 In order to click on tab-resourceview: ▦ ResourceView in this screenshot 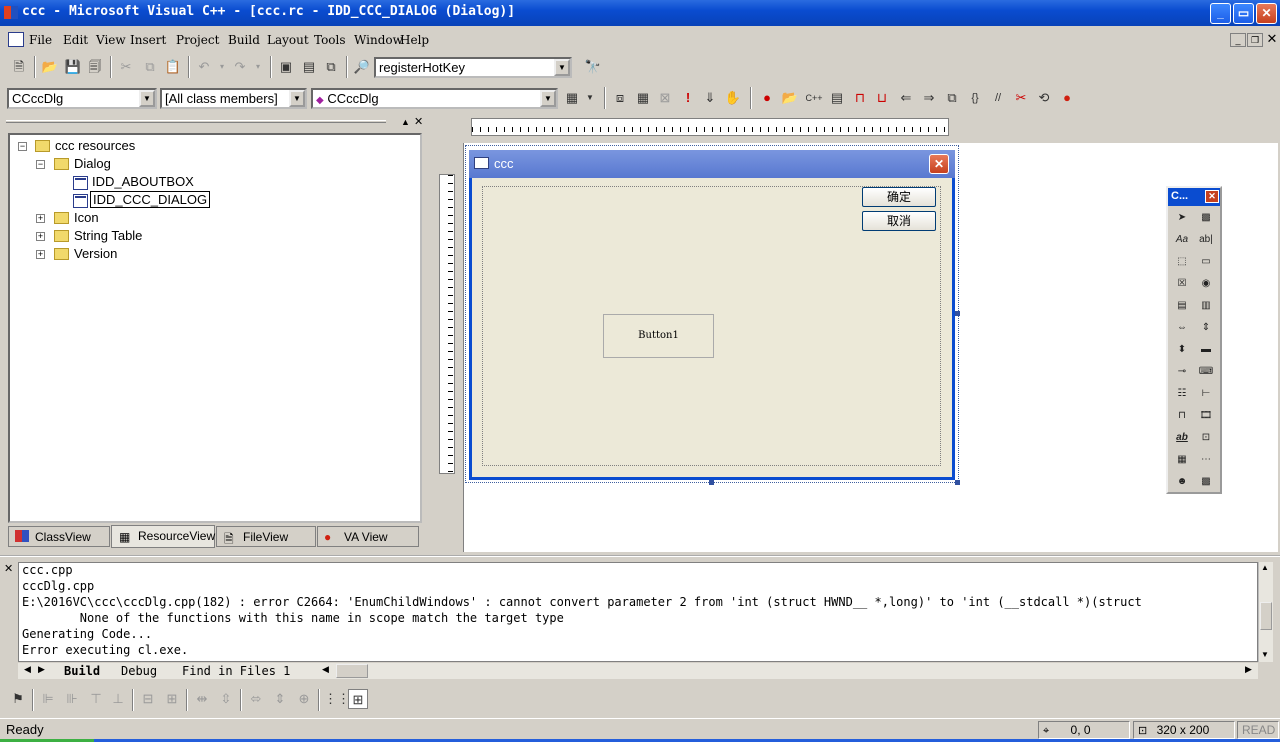, I will do `click(163, 536)`.